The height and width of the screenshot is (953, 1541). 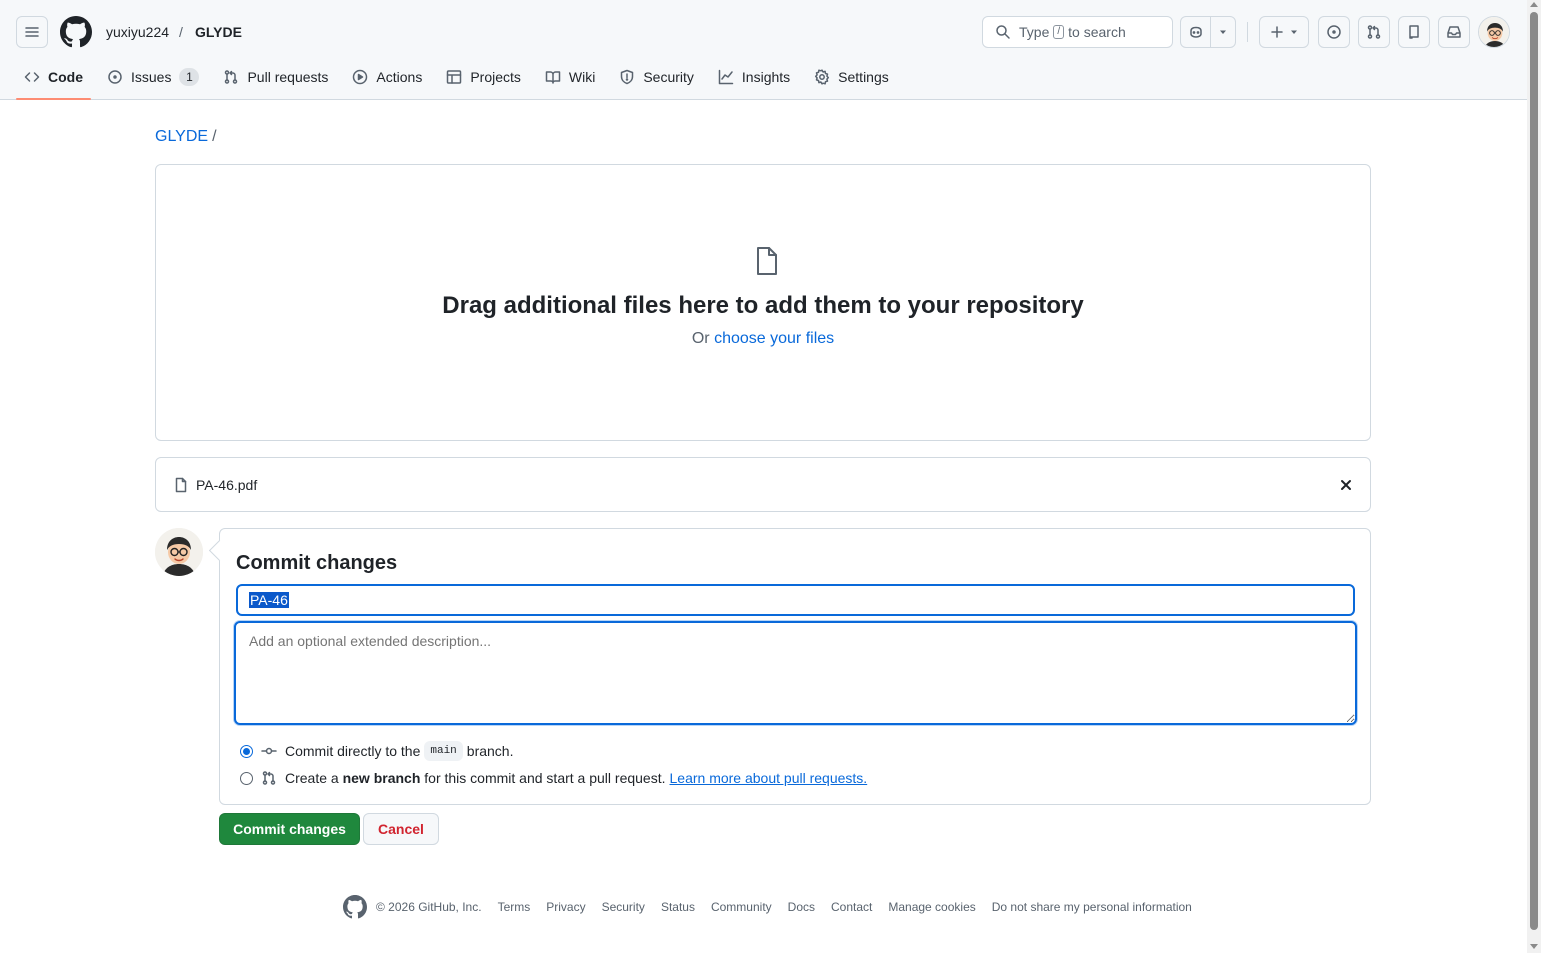 What do you see at coordinates (678, 907) in the screenshot?
I see `footer-link-status: Status` at bounding box center [678, 907].